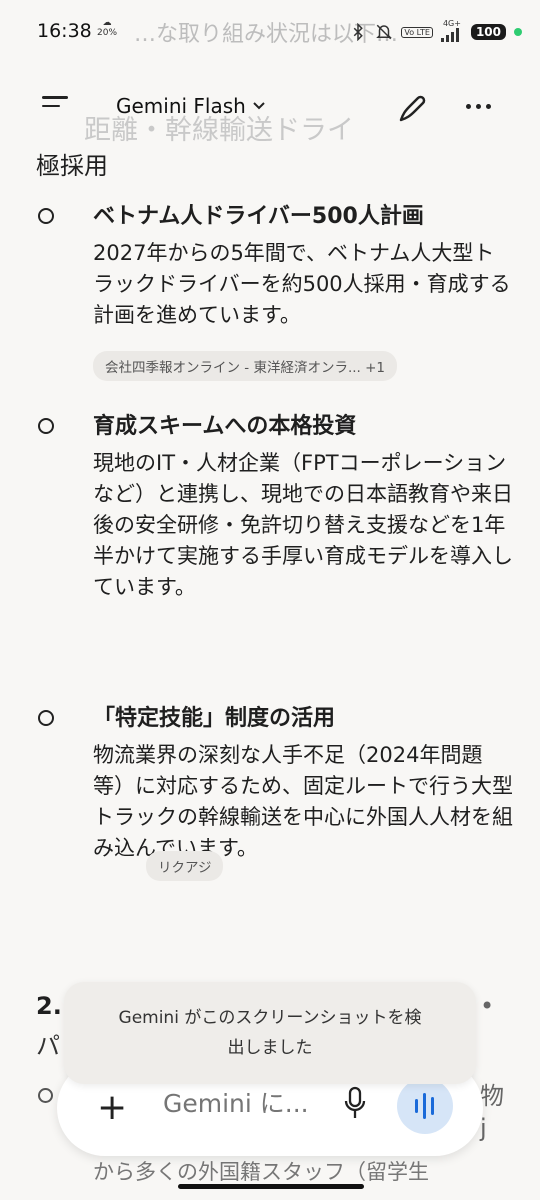 The width and height of the screenshot is (540, 1200). I want to click on add-attachment-button: +, so click(112, 1108).